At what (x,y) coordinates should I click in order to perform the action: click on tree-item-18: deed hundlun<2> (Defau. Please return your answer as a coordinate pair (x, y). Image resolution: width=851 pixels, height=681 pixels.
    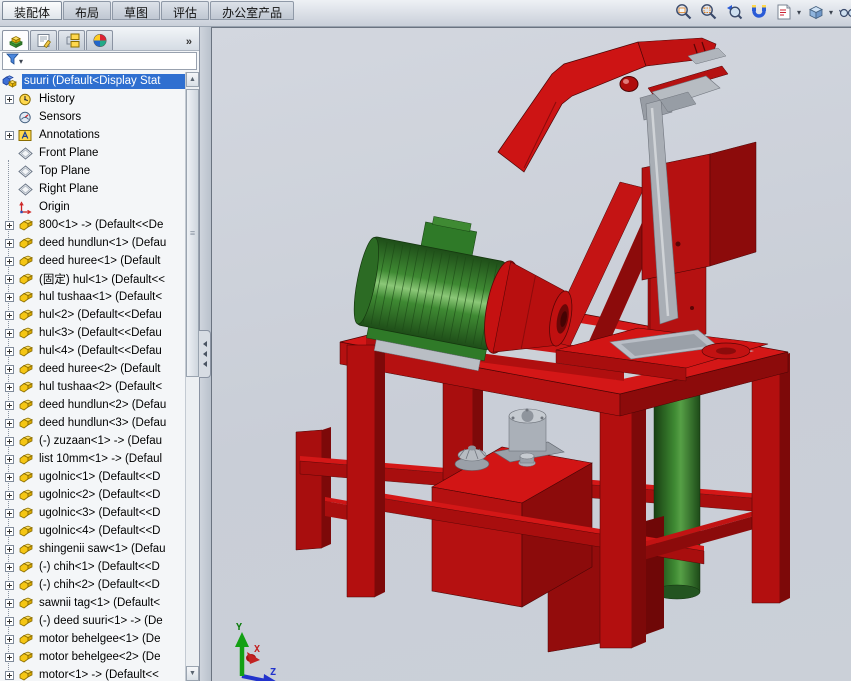
    Looking at the image, I should click on (92, 405).